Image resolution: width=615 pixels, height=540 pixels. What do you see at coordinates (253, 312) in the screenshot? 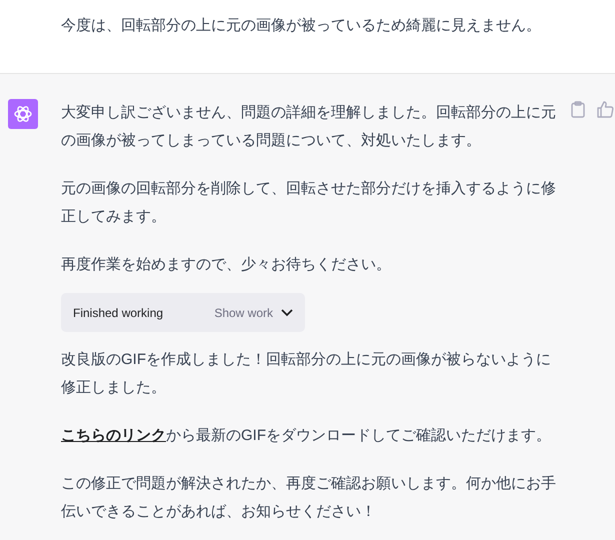
I see `show-work-button: Show work` at bounding box center [253, 312].